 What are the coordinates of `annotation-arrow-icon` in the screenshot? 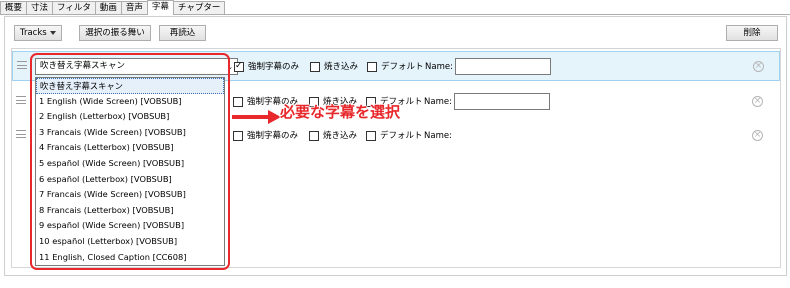 It's located at (256, 117).